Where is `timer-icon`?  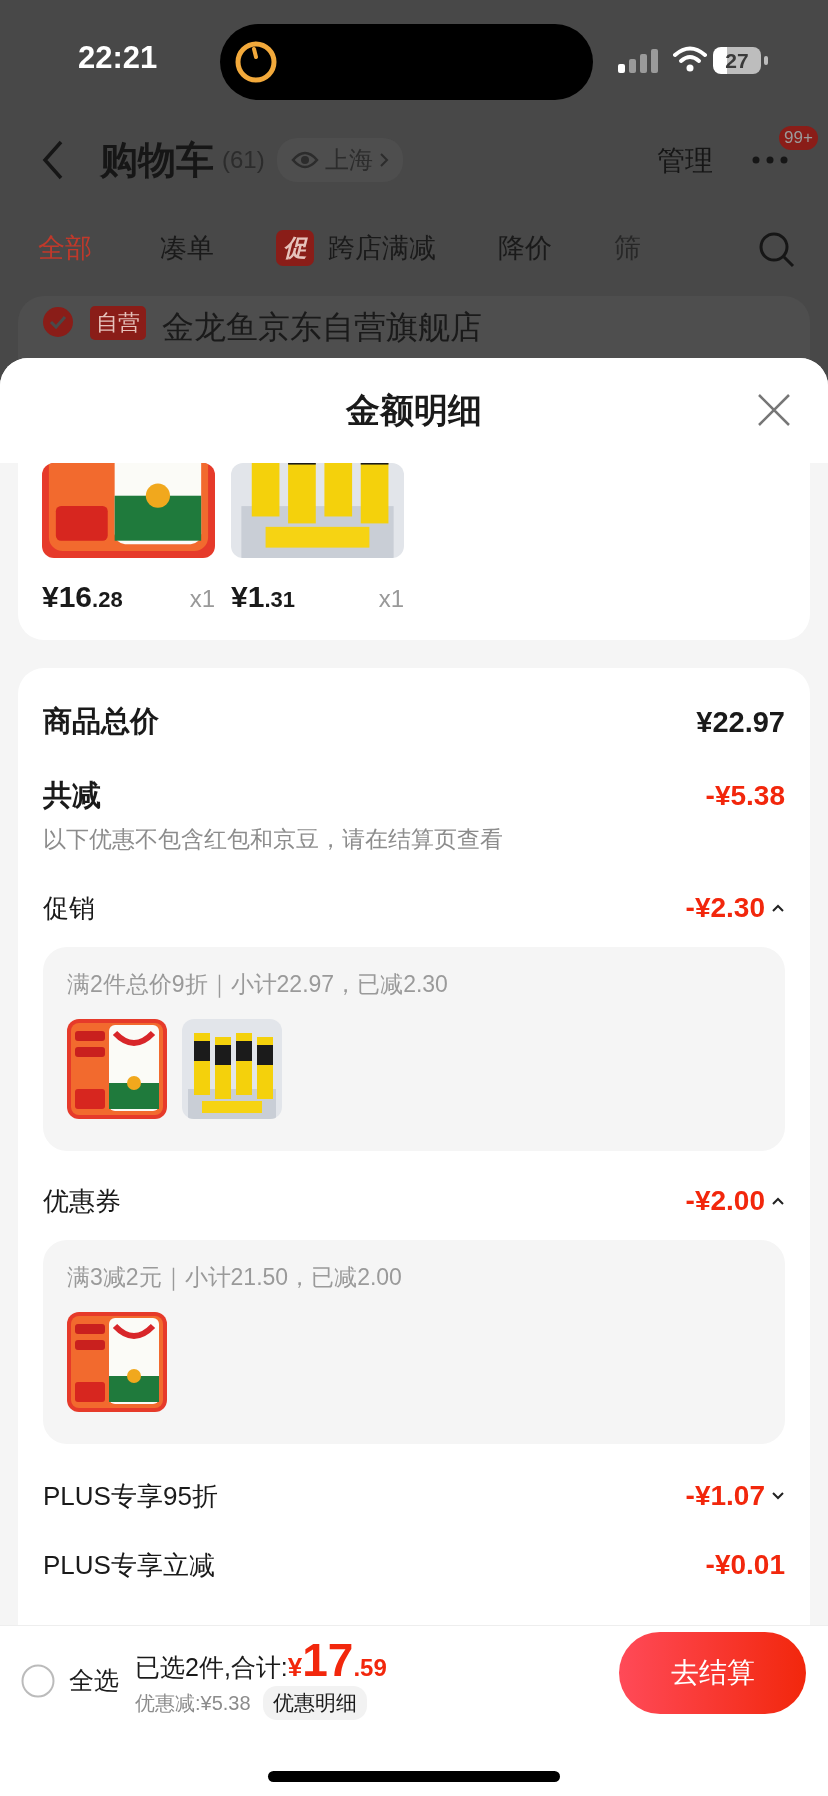 timer-icon is located at coordinates (256, 62).